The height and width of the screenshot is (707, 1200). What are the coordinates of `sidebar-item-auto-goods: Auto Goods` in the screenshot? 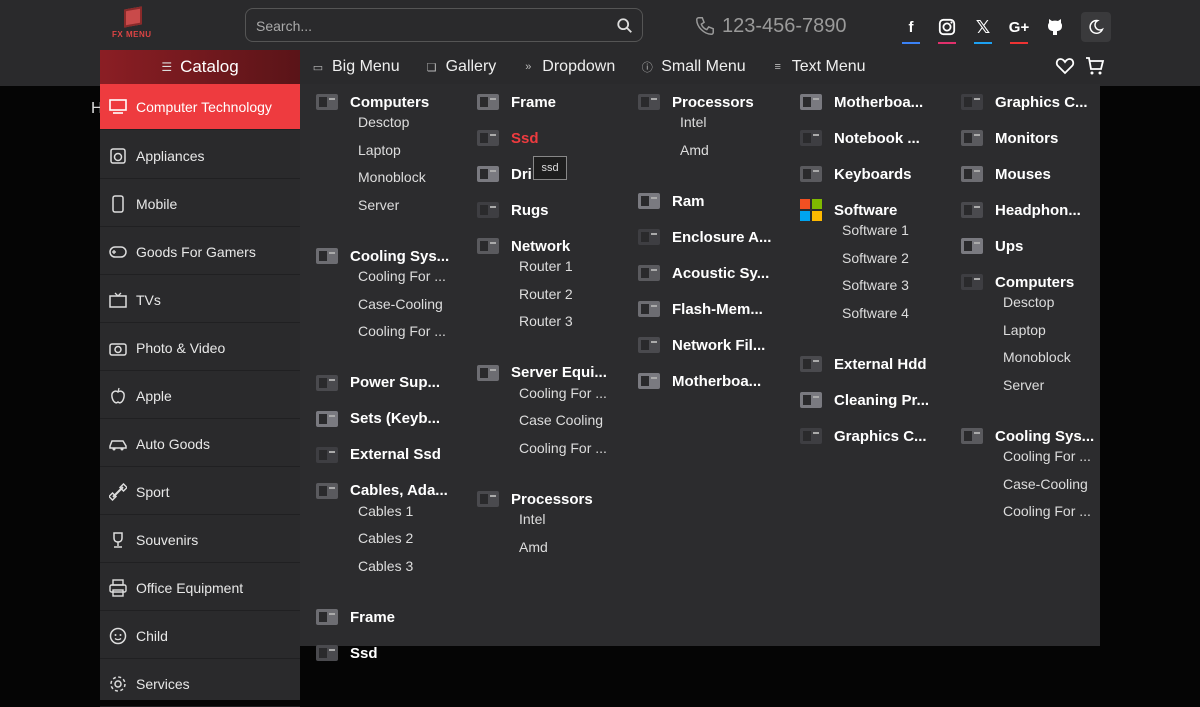 It's located at (200, 444).